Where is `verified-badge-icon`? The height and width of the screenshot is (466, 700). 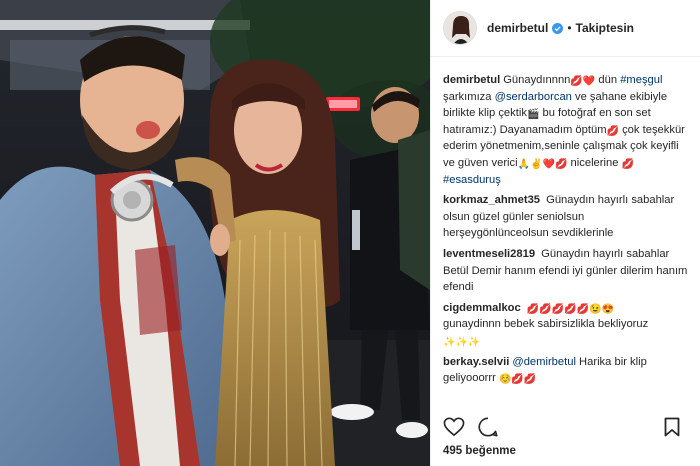 verified-badge-icon is located at coordinates (558, 28).